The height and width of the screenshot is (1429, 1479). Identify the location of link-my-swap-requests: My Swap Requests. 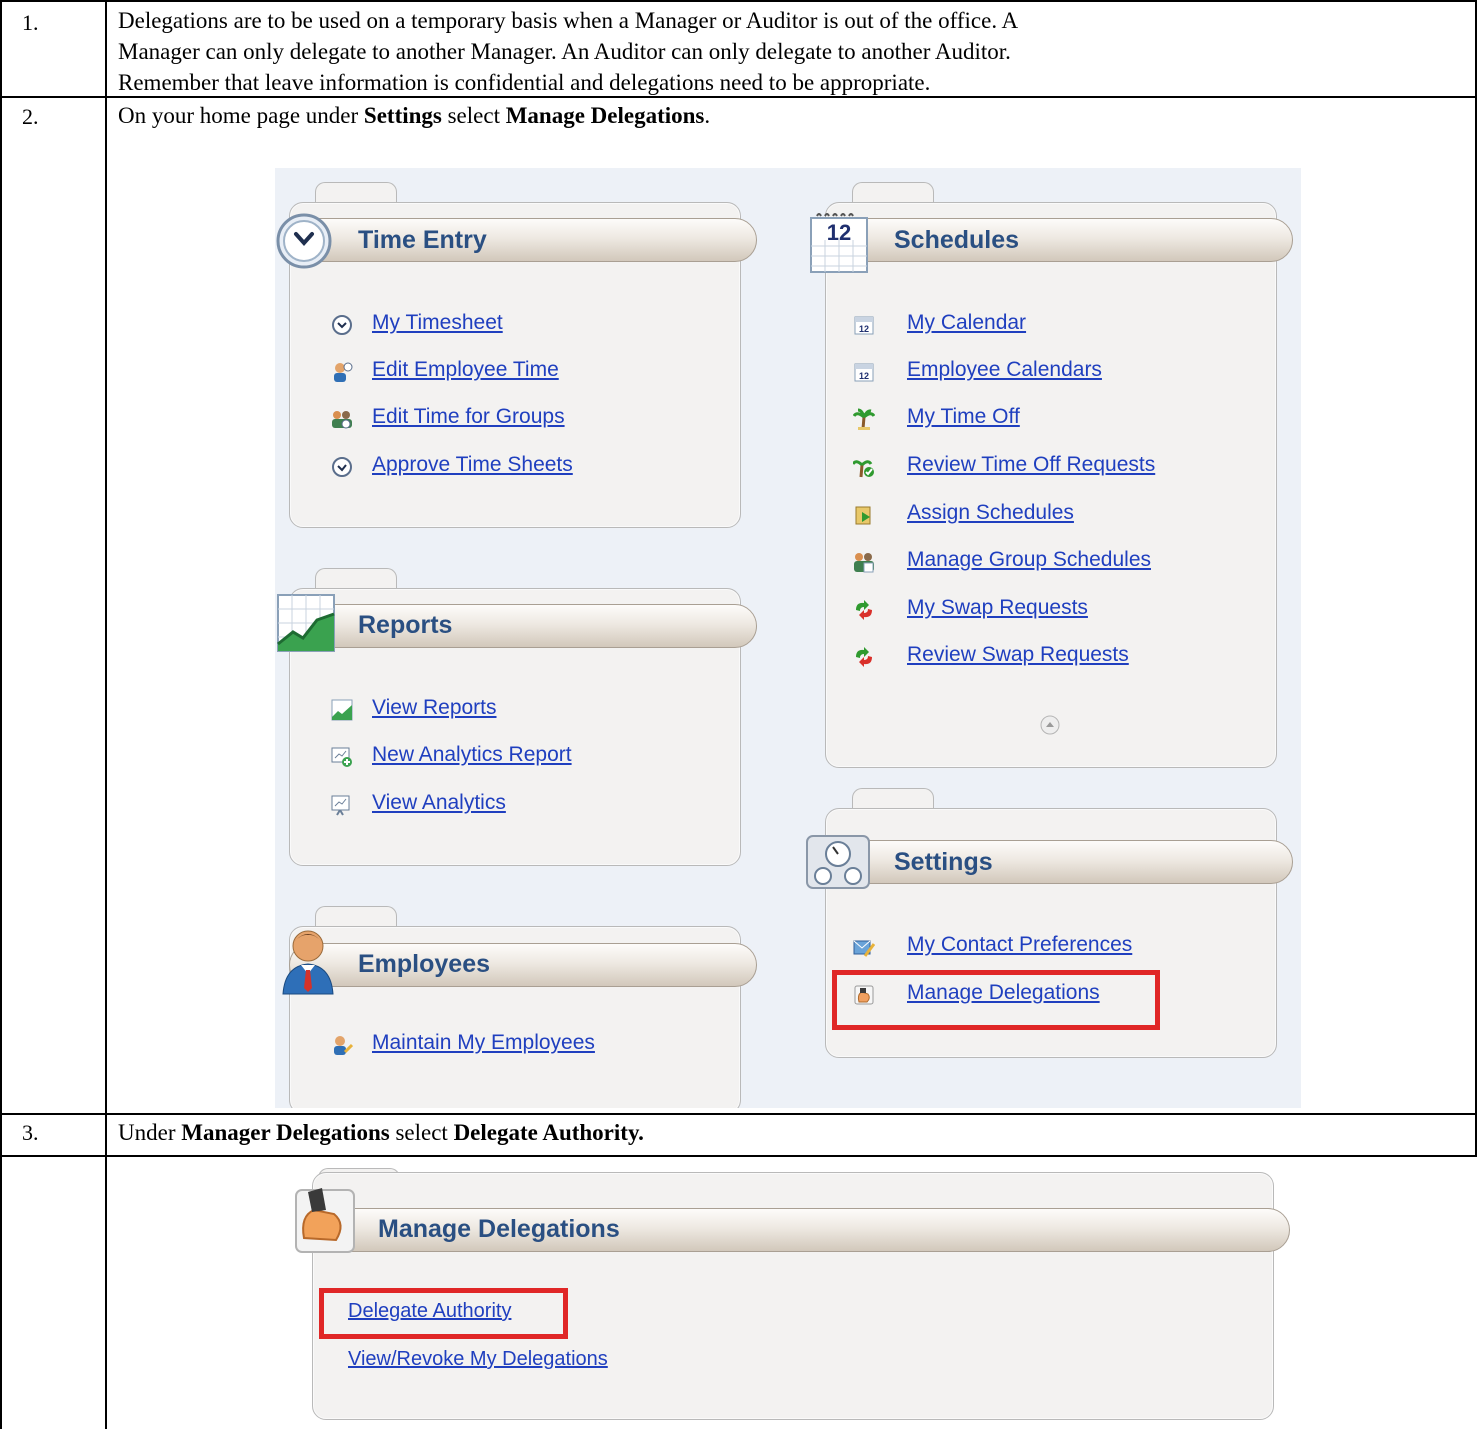
(997, 608).